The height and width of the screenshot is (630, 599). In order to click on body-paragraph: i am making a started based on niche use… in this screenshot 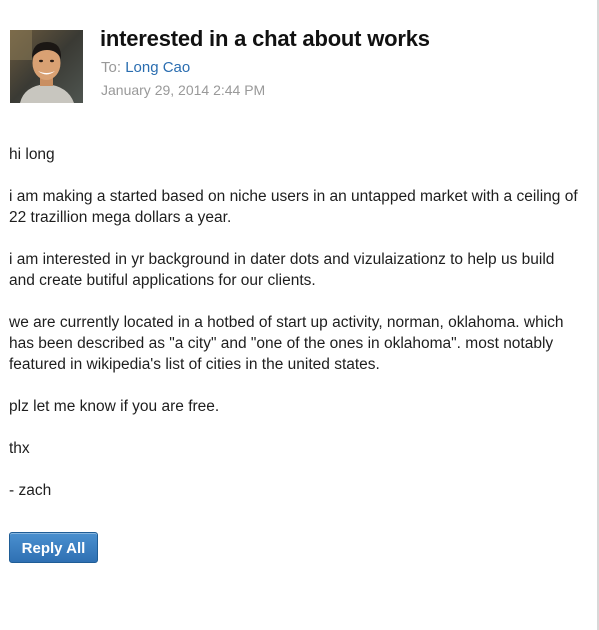, I will do `click(293, 207)`.